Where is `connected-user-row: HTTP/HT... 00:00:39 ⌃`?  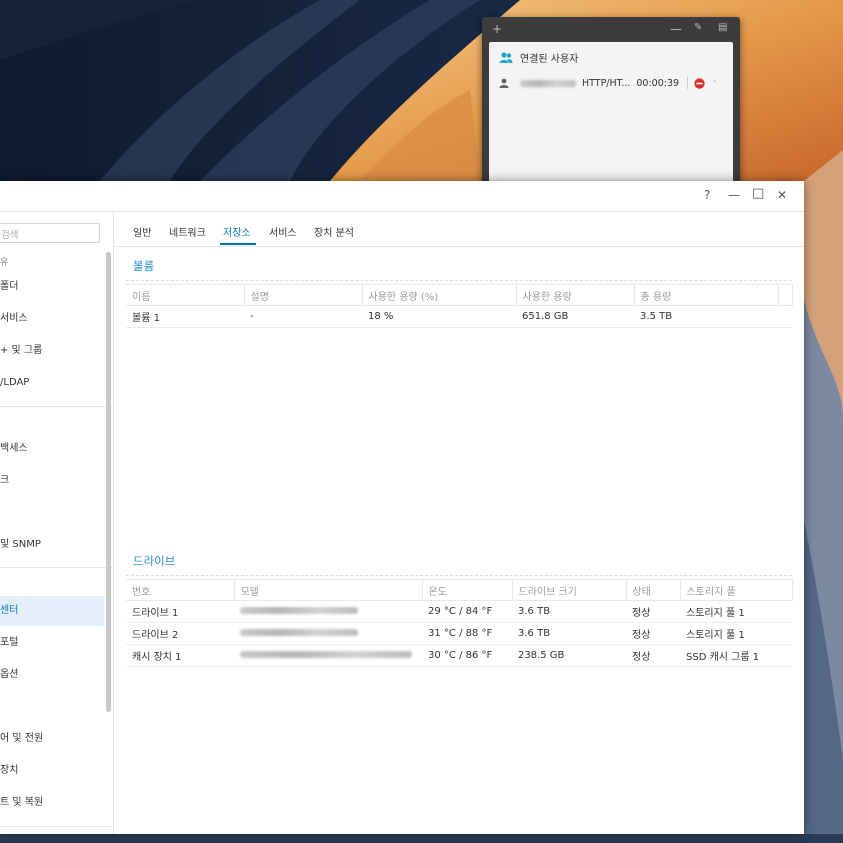 connected-user-row: HTTP/HT... 00:00:39 ⌃ is located at coordinates (613, 83).